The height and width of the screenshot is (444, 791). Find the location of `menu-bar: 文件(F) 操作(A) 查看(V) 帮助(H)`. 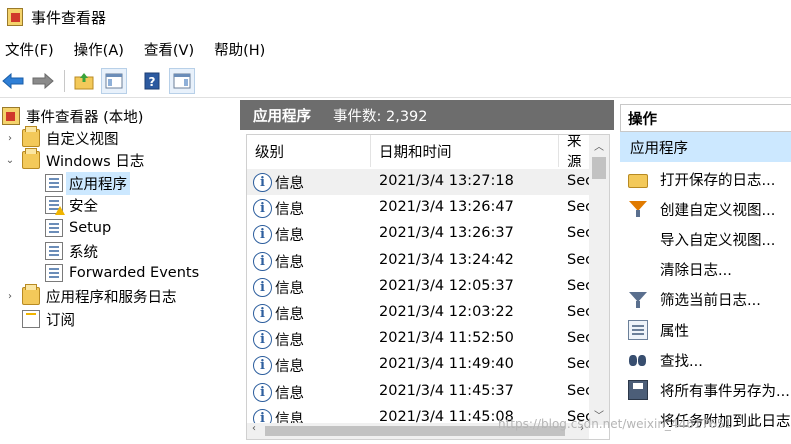

menu-bar: 文件(F) 操作(A) 查看(V) 帮助(H) is located at coordinates (139, 49).